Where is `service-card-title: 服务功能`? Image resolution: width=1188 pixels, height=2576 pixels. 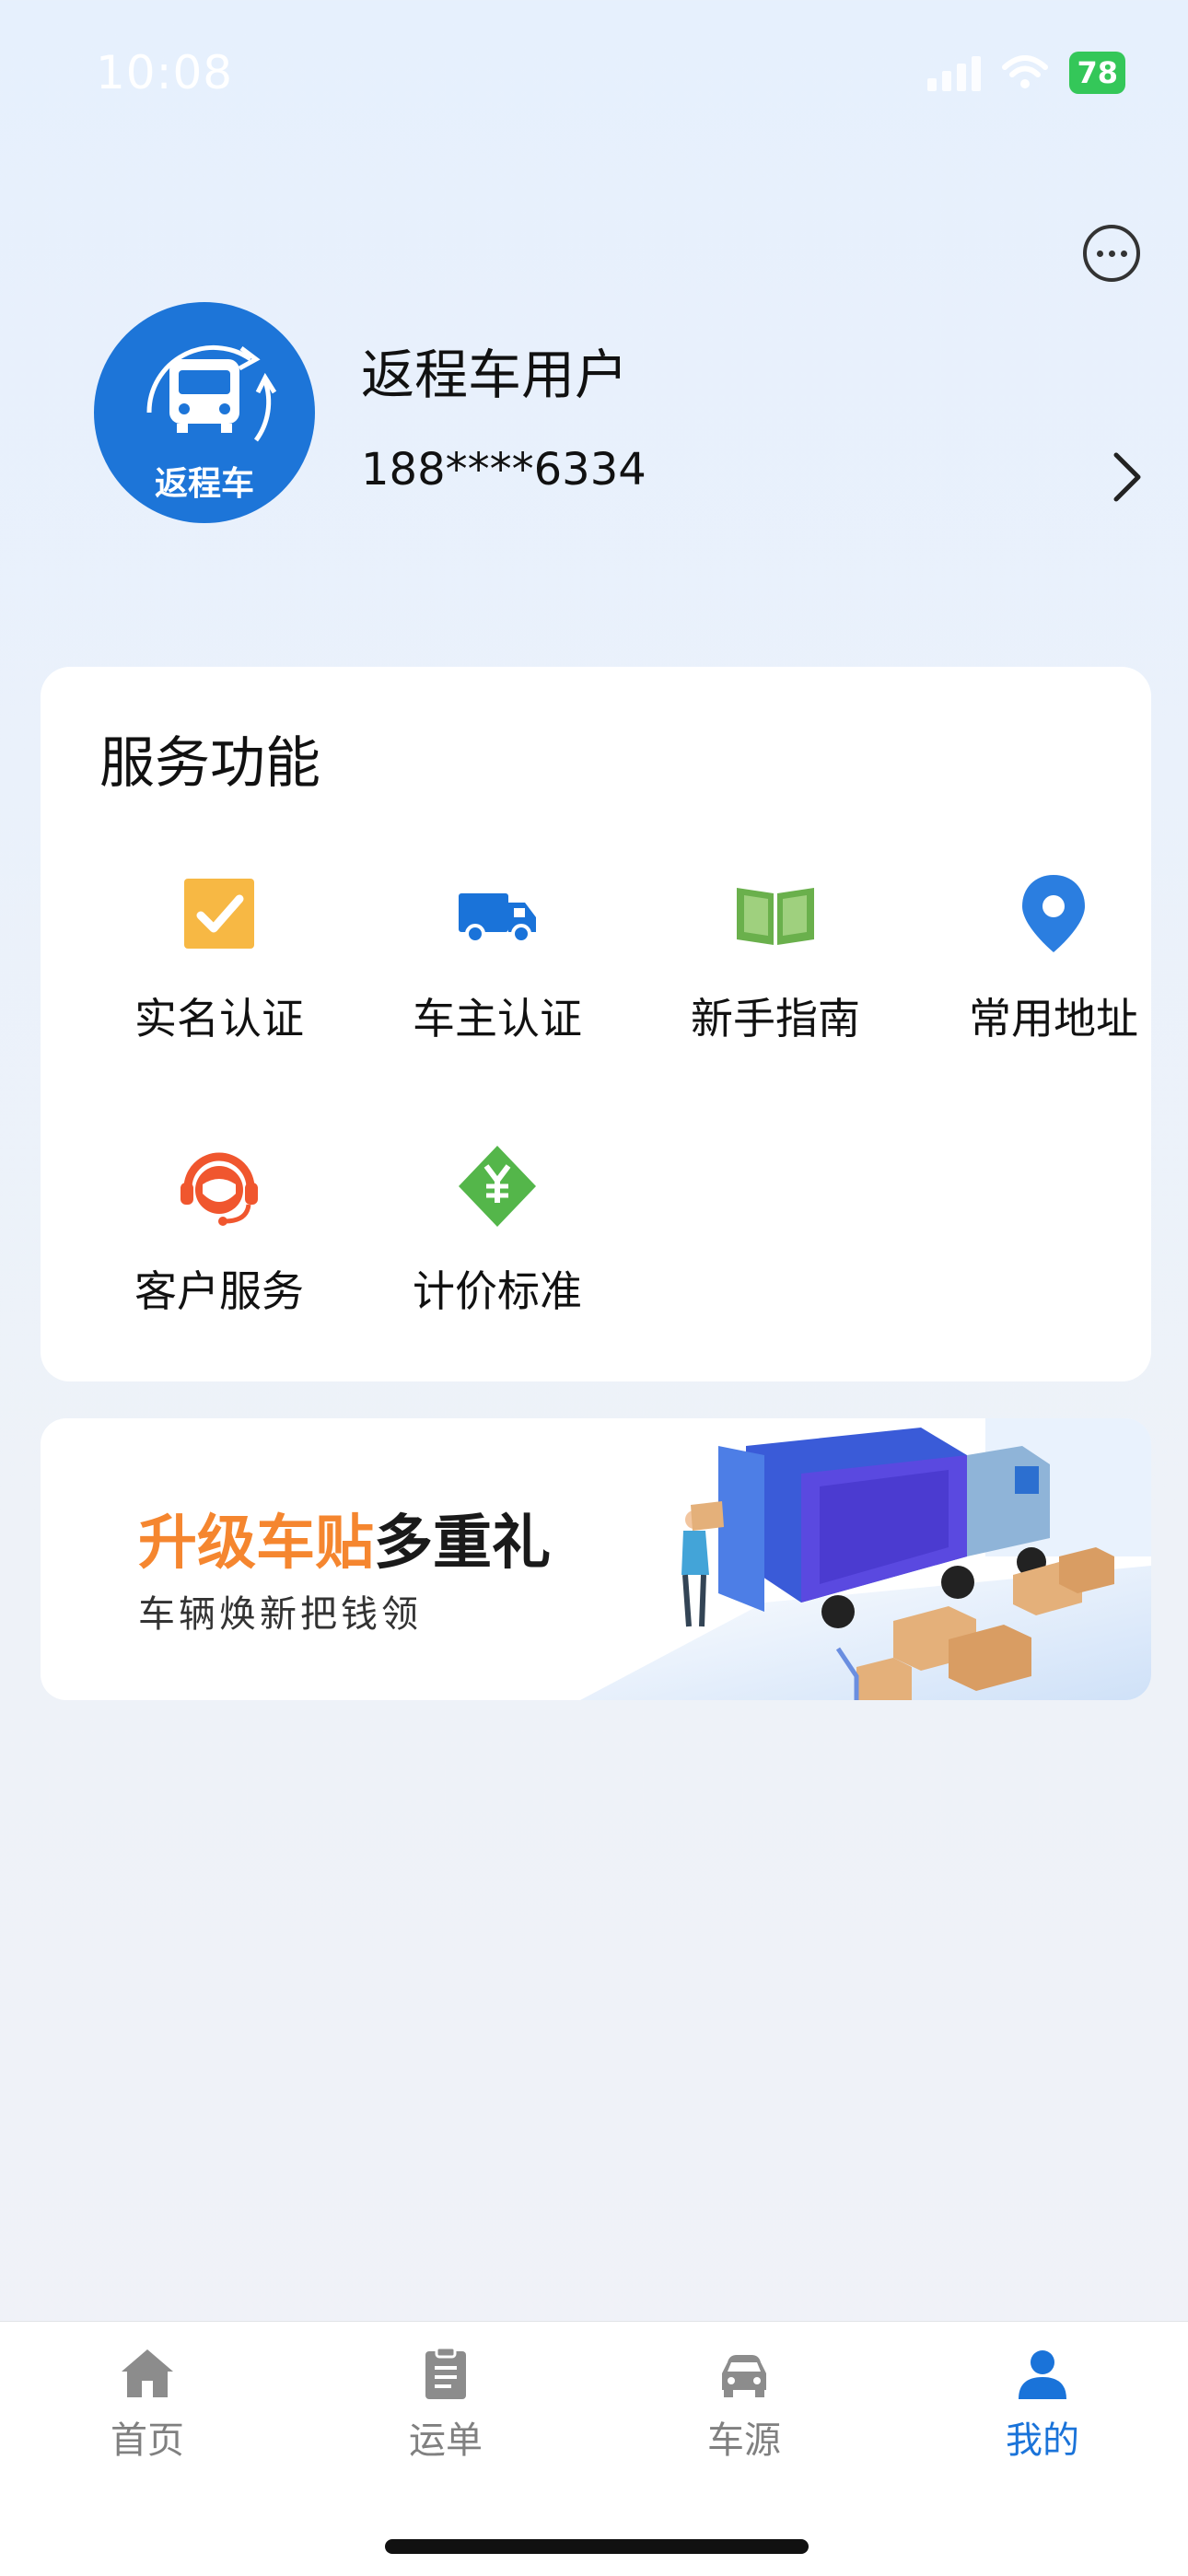 service-card-title: 服务功能 is located at coordinates (209, 763).